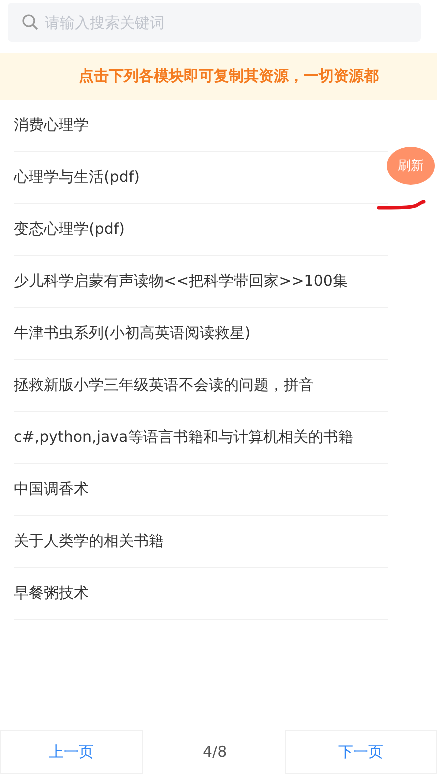 Image resolution: width=437 pixels, height=774 pixels. What do you see at coordinates (77, 177) in the screenshot?
I see `resource-item: 心理学与生活(pdf)` at bounding box center [77, 177].